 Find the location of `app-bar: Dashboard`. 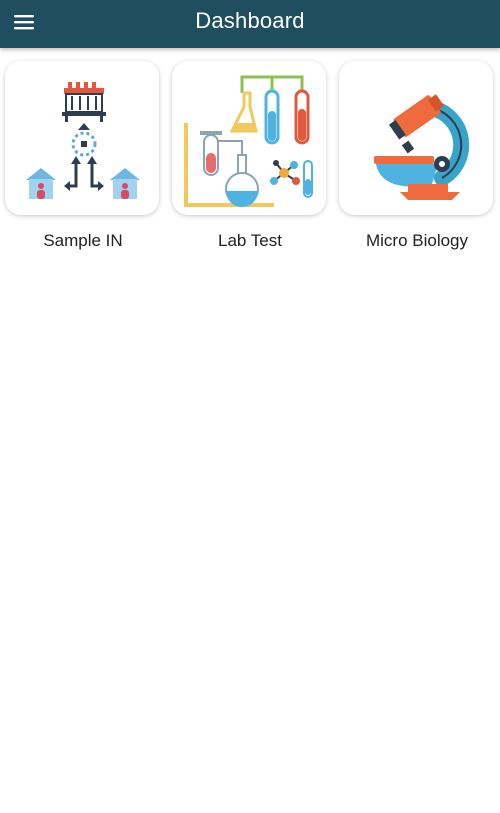

app-bar: Dashboard is located at coordinates (250, 24).